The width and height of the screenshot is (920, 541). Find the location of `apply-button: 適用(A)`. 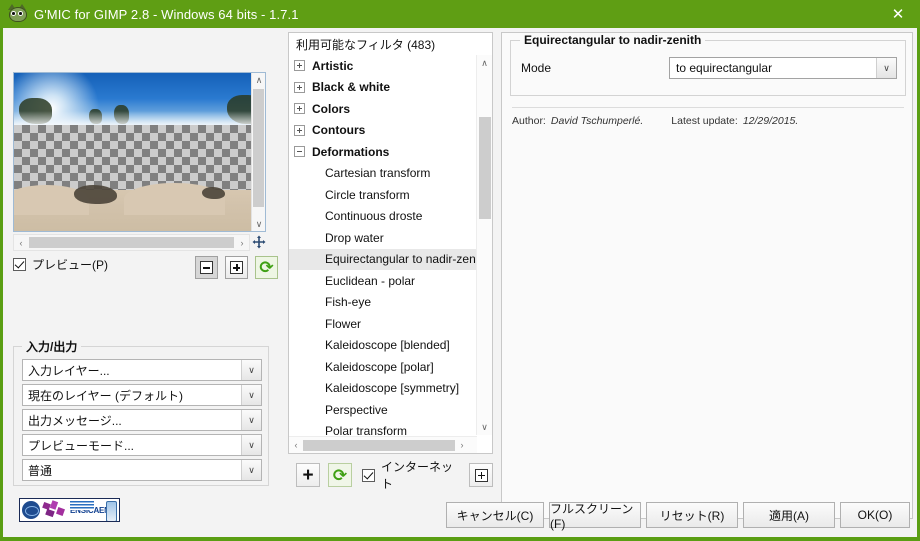

apply-button: 適用(A) is located at coordinates (789, 515).